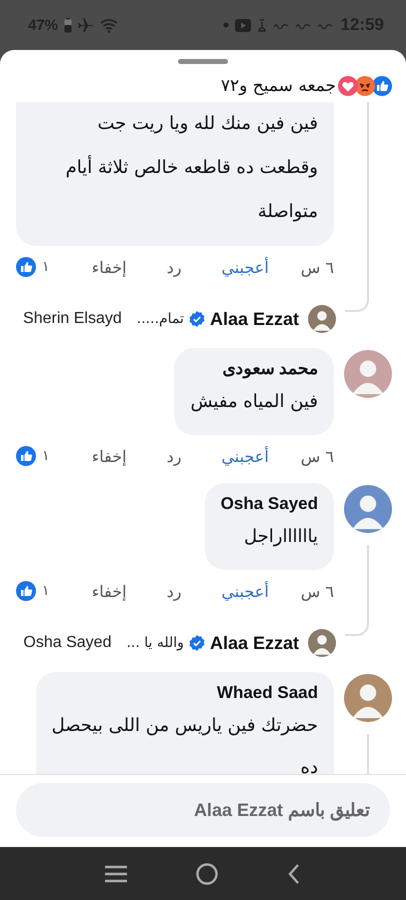 The width and height of the screenshot is (406, 900). What do you see at coordinates (191, 168) in the screenshot?
I see `comment-text: فين فين منك لله ويا ريت جت وقطعت ده قاطعه خالص ثلاثة أيام متواصلة` at bounding box center [191, 168].